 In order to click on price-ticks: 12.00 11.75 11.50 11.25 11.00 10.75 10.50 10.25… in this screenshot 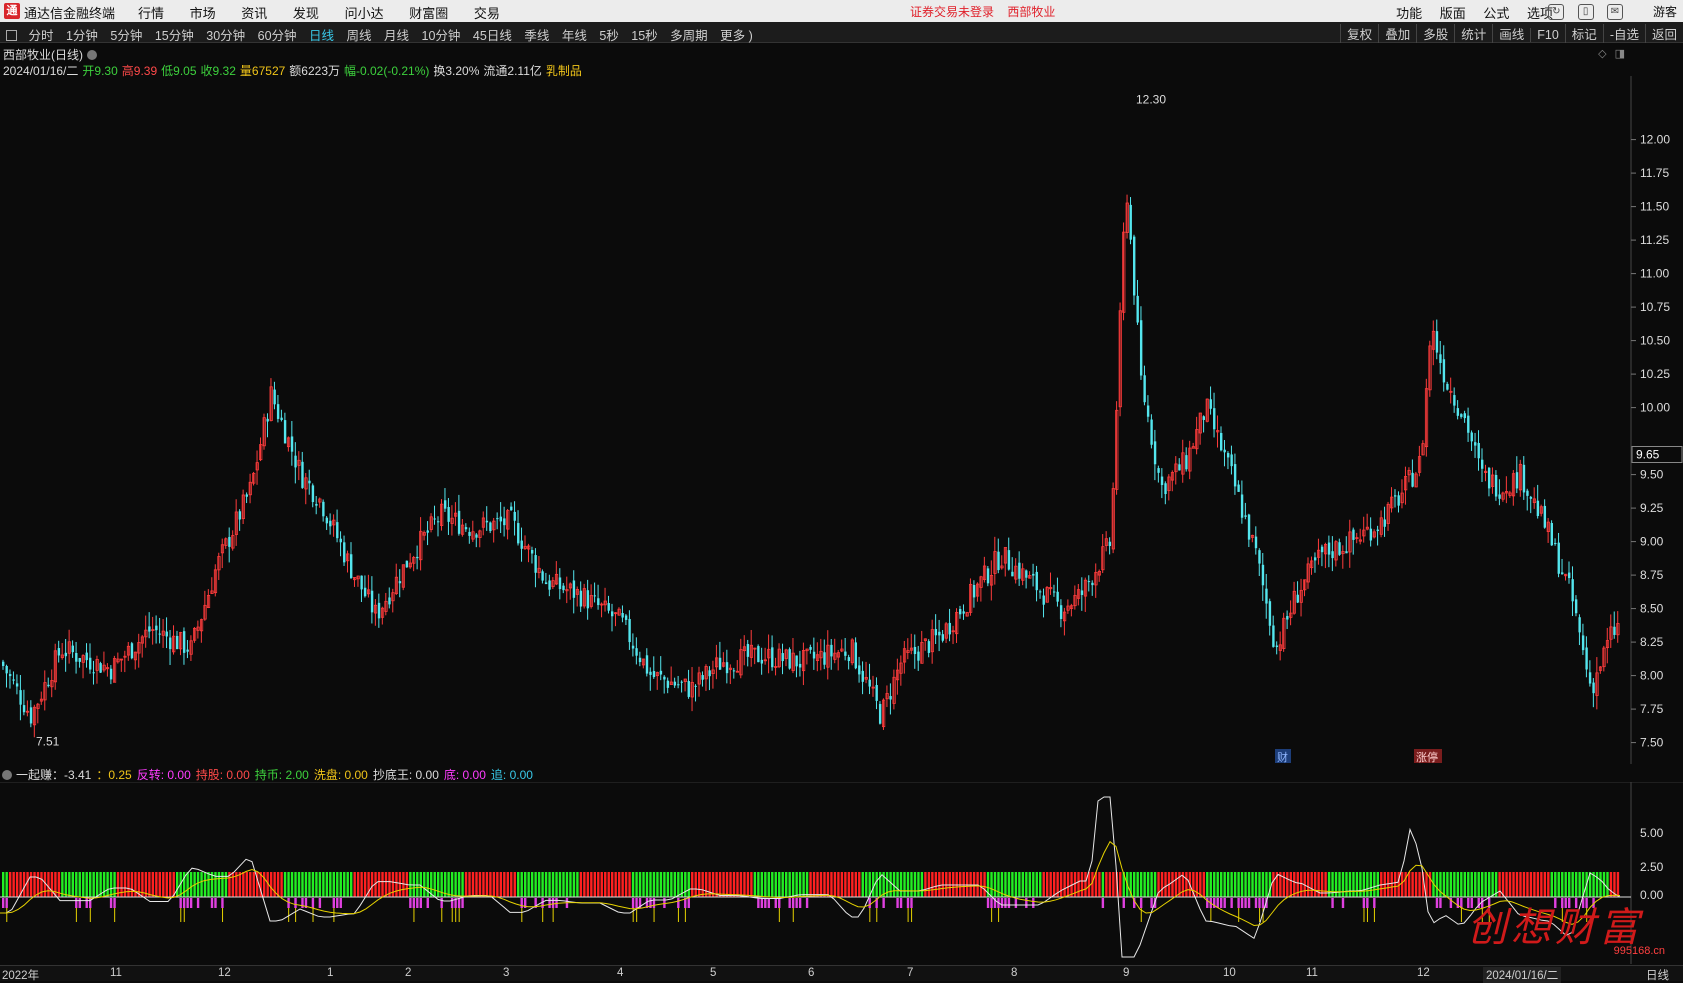, I will do `click(1650, 441)`.